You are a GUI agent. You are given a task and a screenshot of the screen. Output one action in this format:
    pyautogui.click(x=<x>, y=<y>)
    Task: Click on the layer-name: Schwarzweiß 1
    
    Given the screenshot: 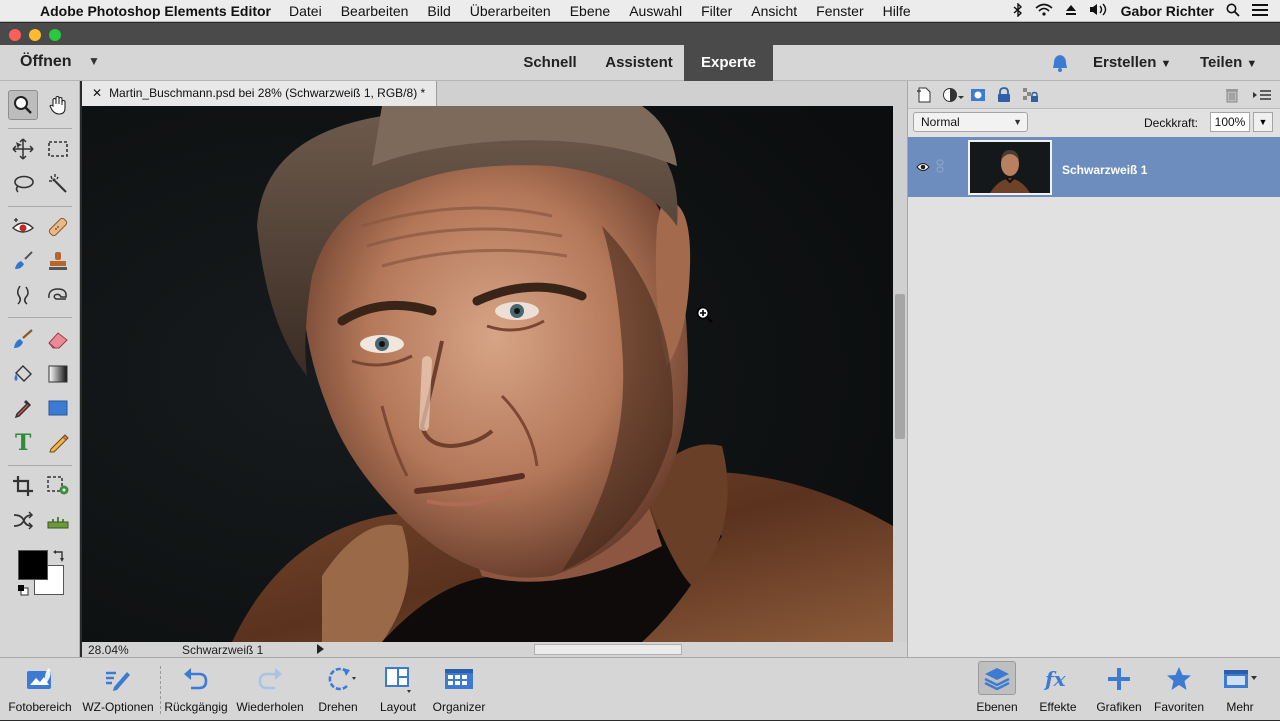 What is the action you would take?
    pyautogui.click(x=1104, y=170)
    